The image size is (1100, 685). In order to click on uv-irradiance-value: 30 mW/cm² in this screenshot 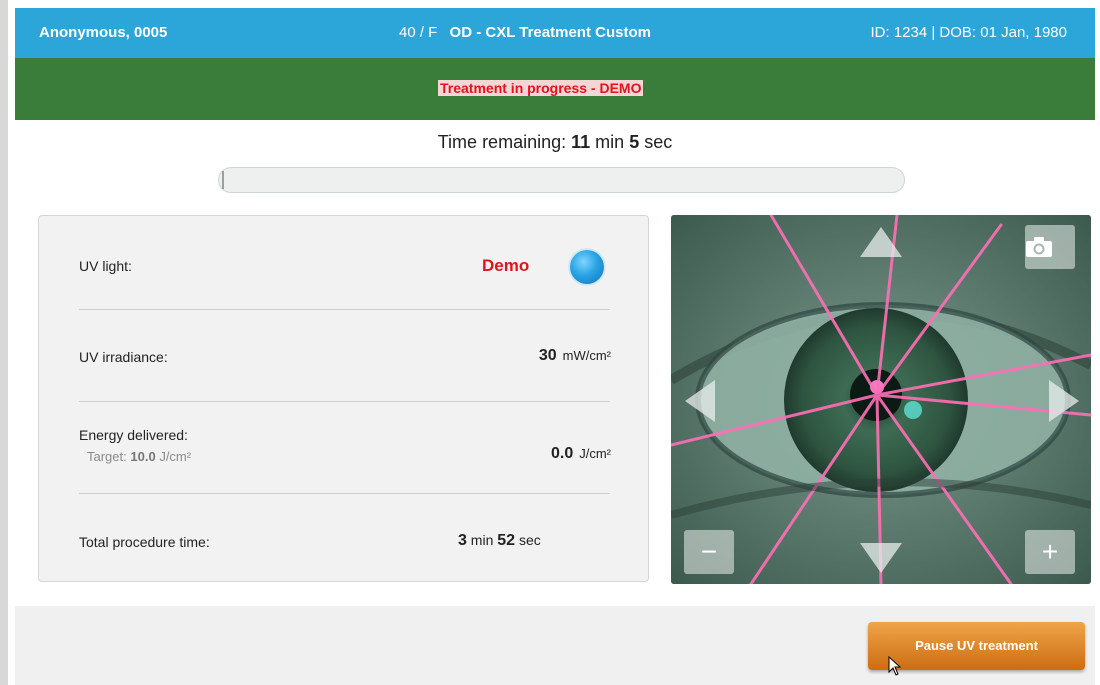, I will do `click(575, 356)`.